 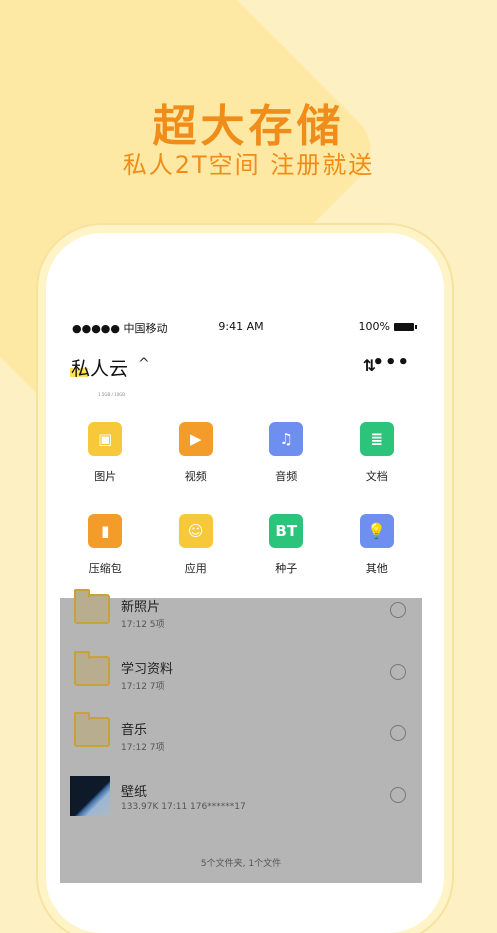 I want to click on torrent-icon: BT, so click(x=286, y=531).